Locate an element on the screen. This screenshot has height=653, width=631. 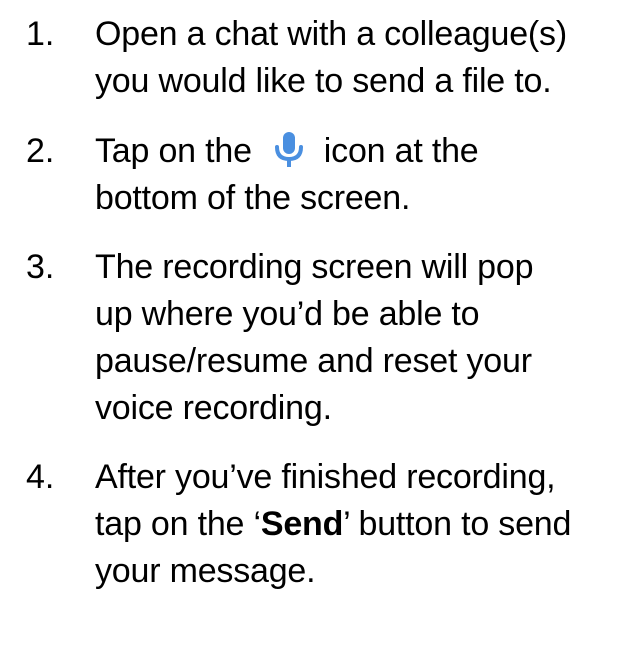
step-line: tap on the ‘Send’ button to send is located at coordinates (360, 524).